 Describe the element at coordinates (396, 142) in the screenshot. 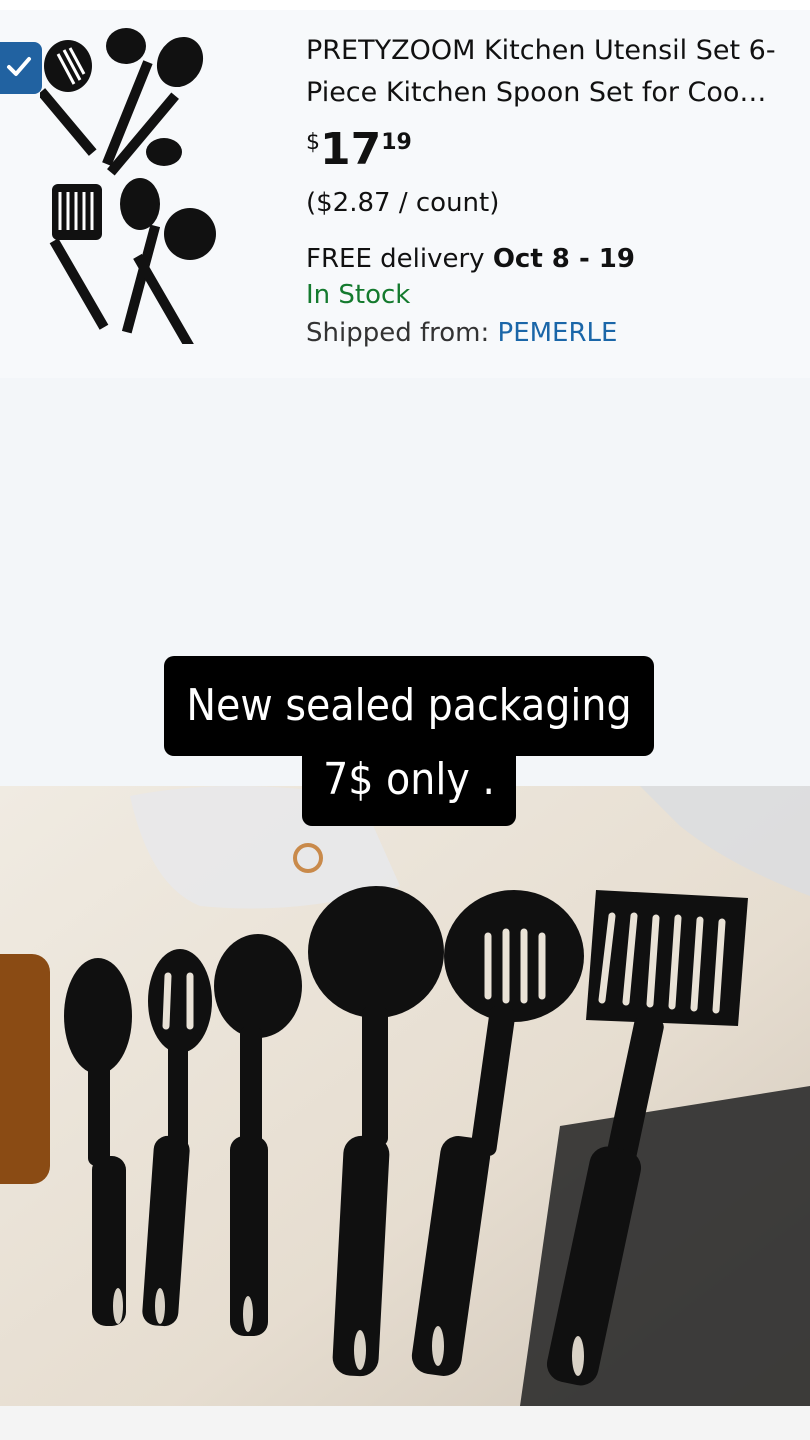

I see `price-fraction: 19` at that location.